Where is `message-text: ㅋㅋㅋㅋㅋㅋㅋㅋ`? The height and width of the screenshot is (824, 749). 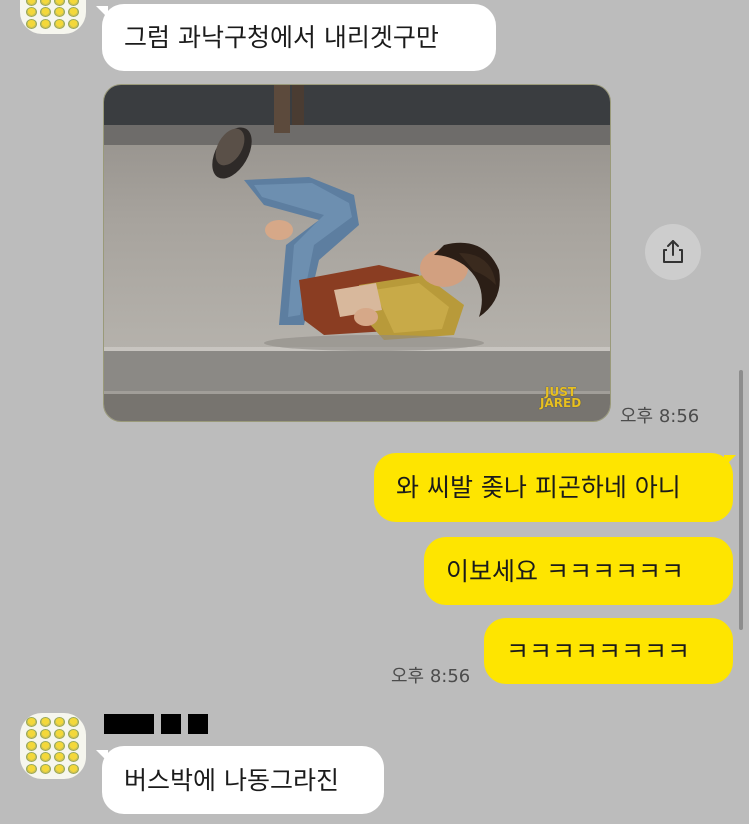 message-text: ㅋㅋㅋㅋㅋㅋㅋㅋ is located at coordinates (598, 651).